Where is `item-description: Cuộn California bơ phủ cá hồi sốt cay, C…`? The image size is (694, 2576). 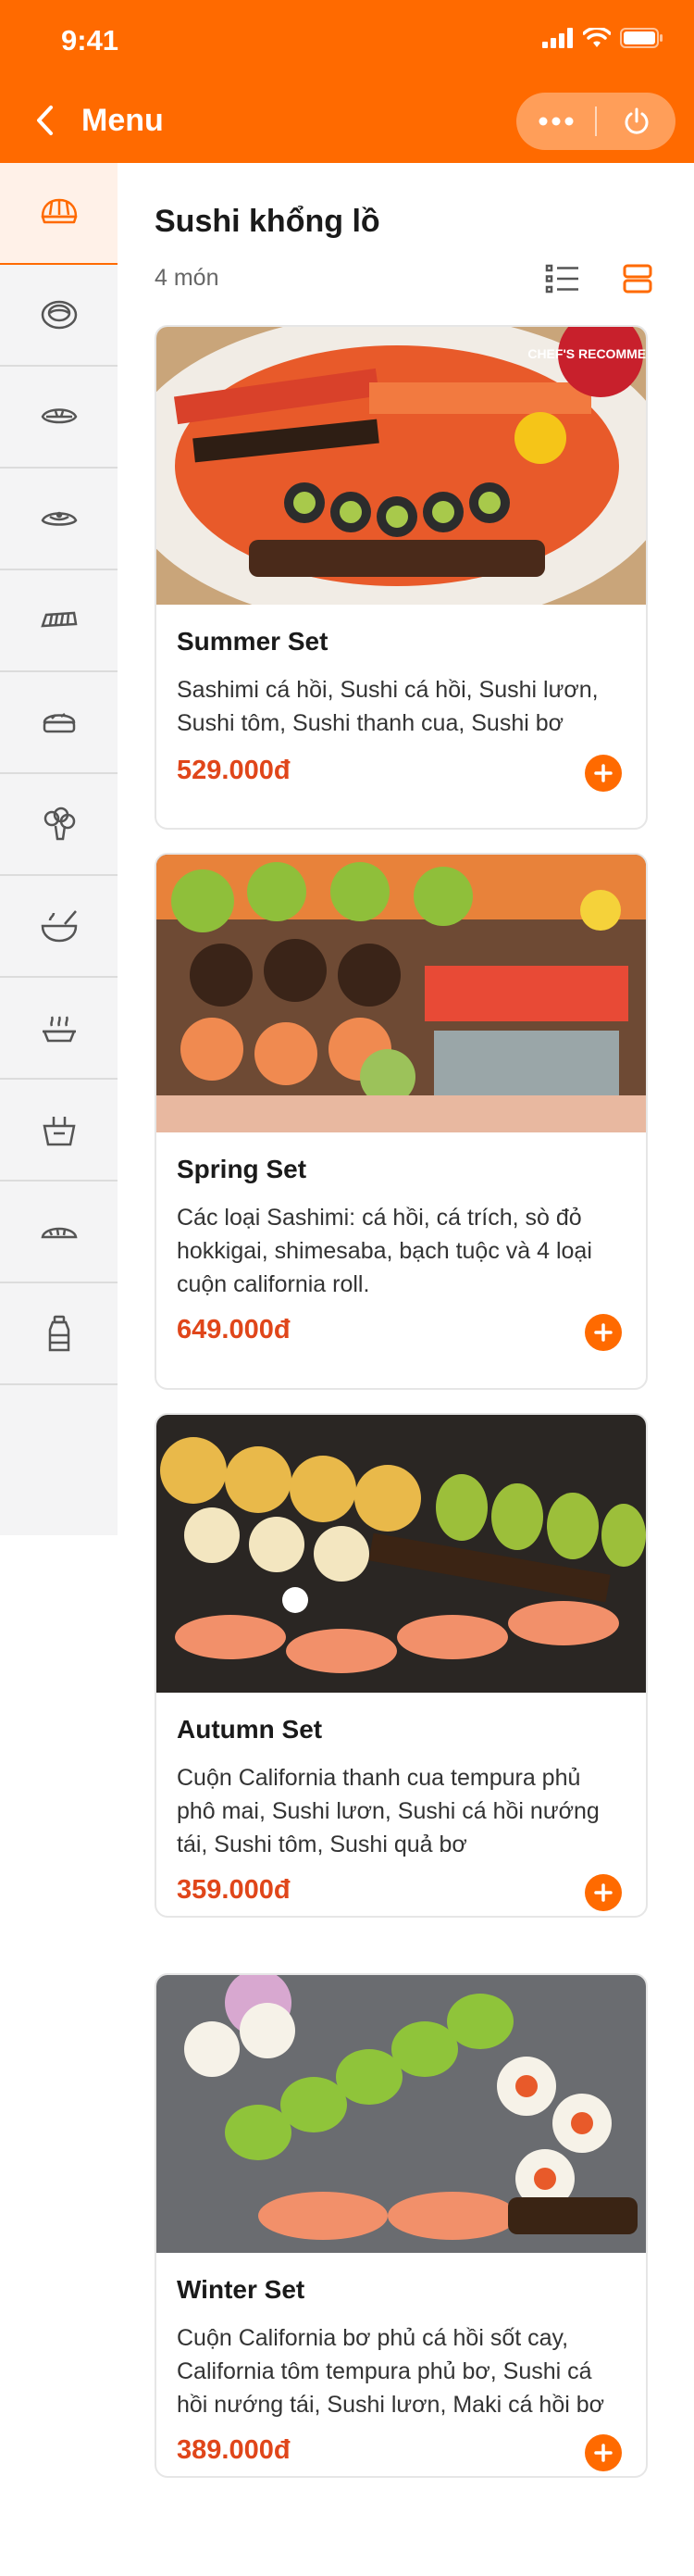
item-description: Cuộn California bơ phủ cá hồi sốt cay, C… is located at coordinates (391, 2372).